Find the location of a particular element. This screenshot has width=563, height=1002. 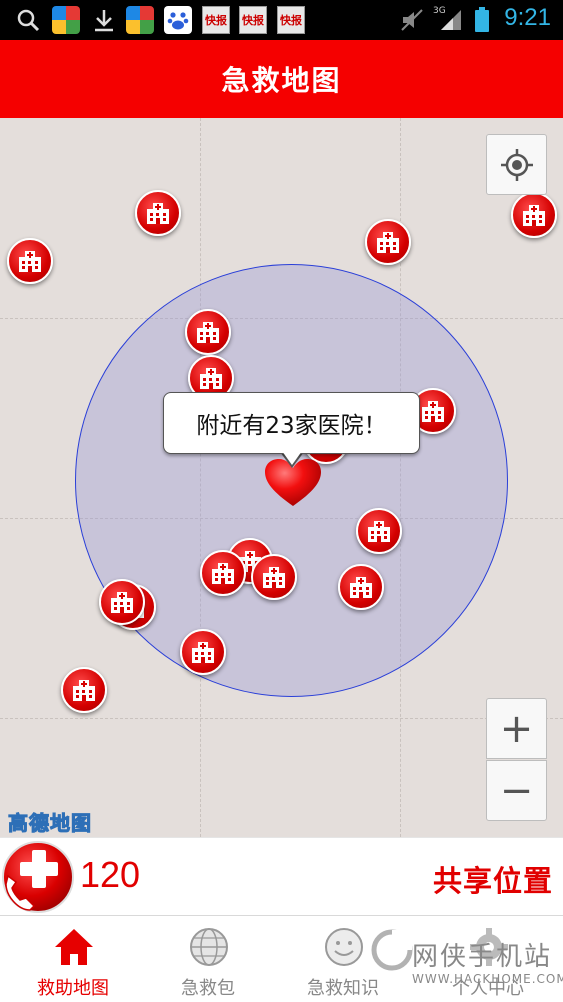

watermark-text: 网侠手机站 is located at coordinates (482, 957).